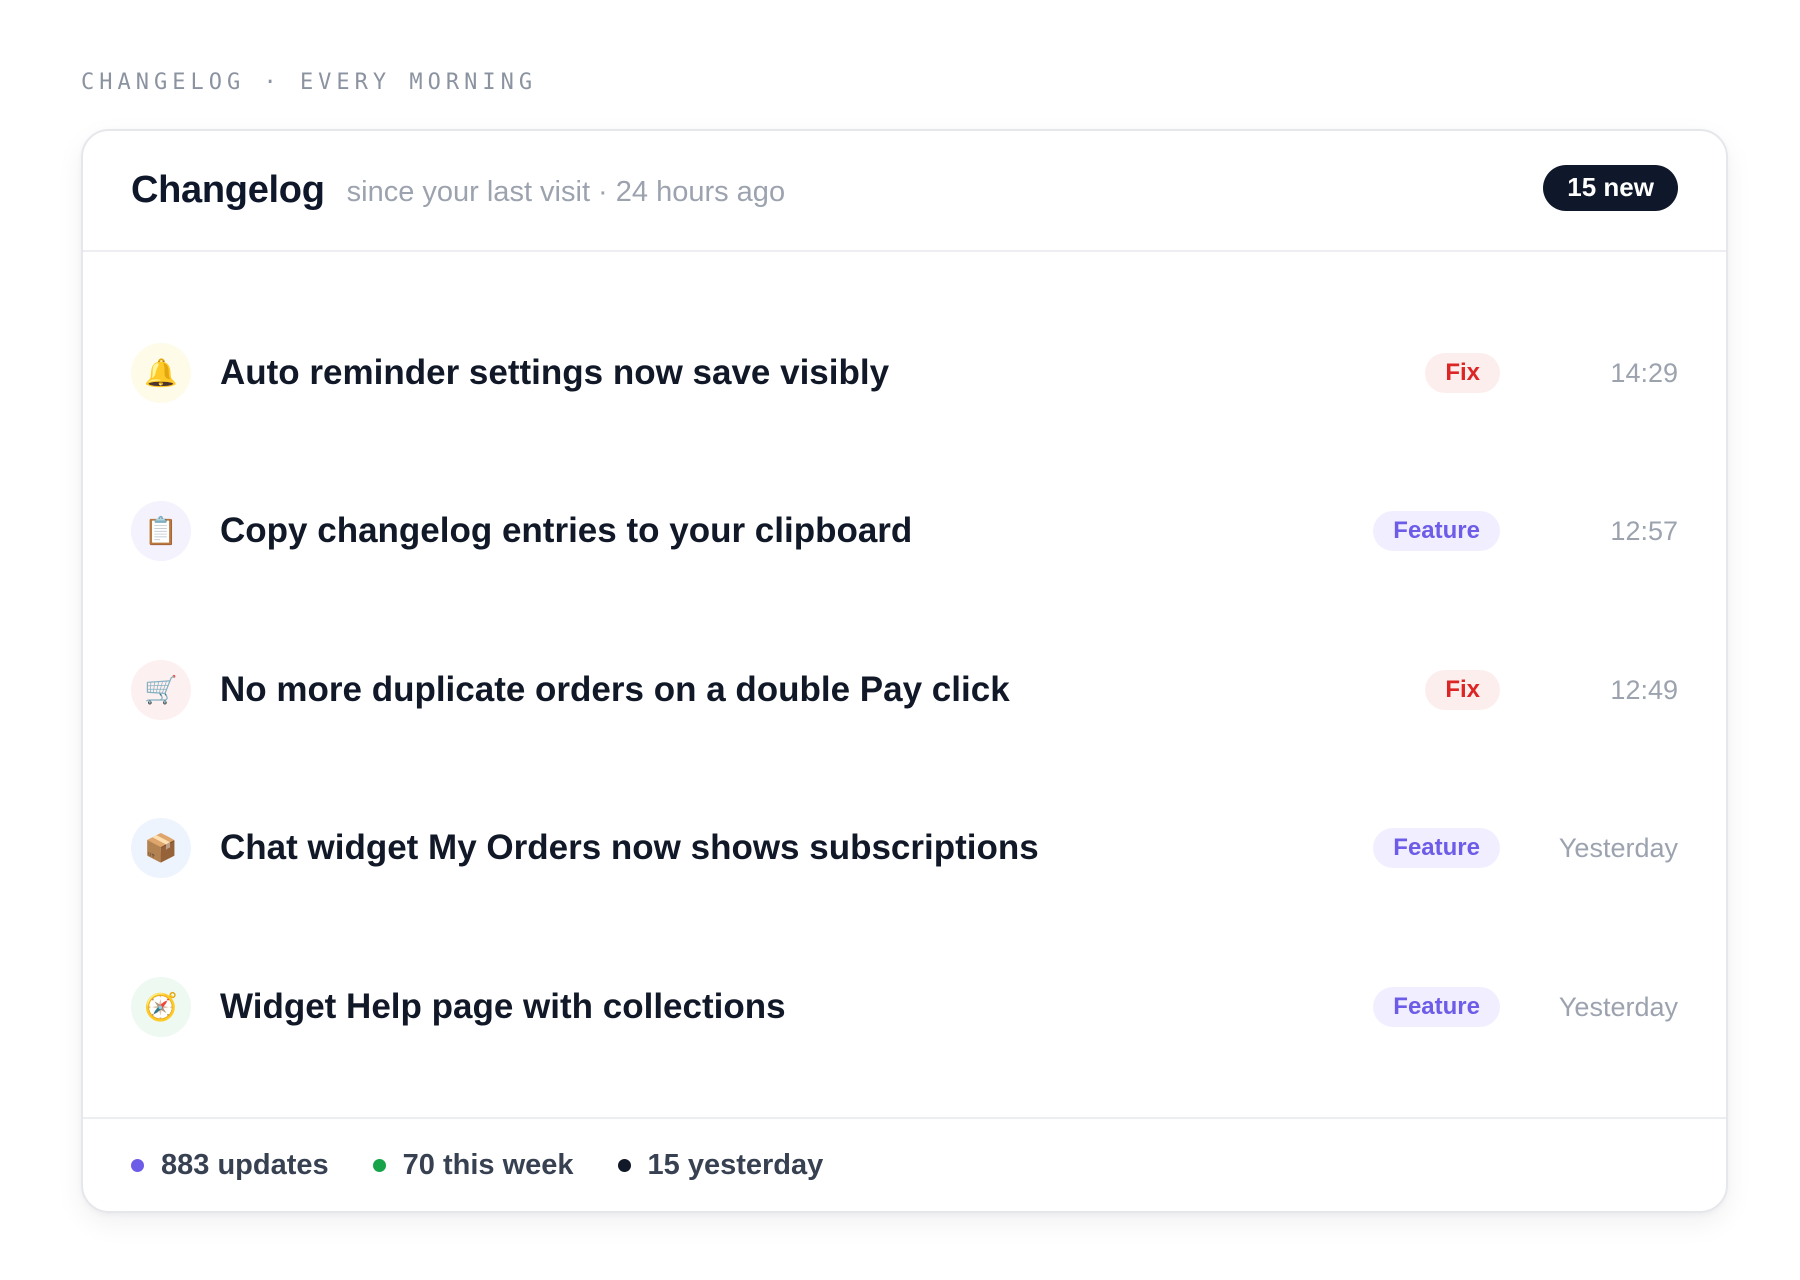 The image size is (1800, 1280). I want to click on card-subtitle: since your last visit · 24 hours ago, so click(566, 192).